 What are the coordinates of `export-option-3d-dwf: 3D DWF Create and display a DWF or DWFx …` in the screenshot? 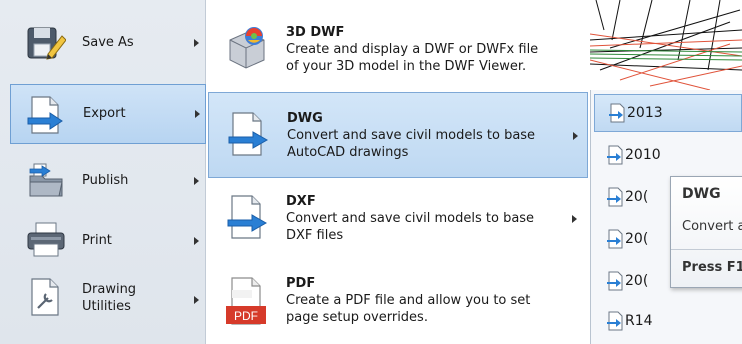 It's located at (398, 48).